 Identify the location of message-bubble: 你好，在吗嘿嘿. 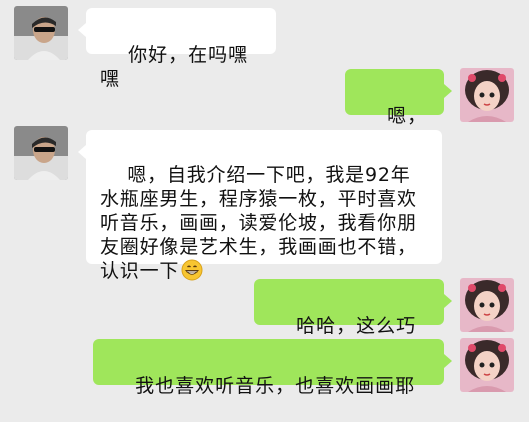
(177, 49).